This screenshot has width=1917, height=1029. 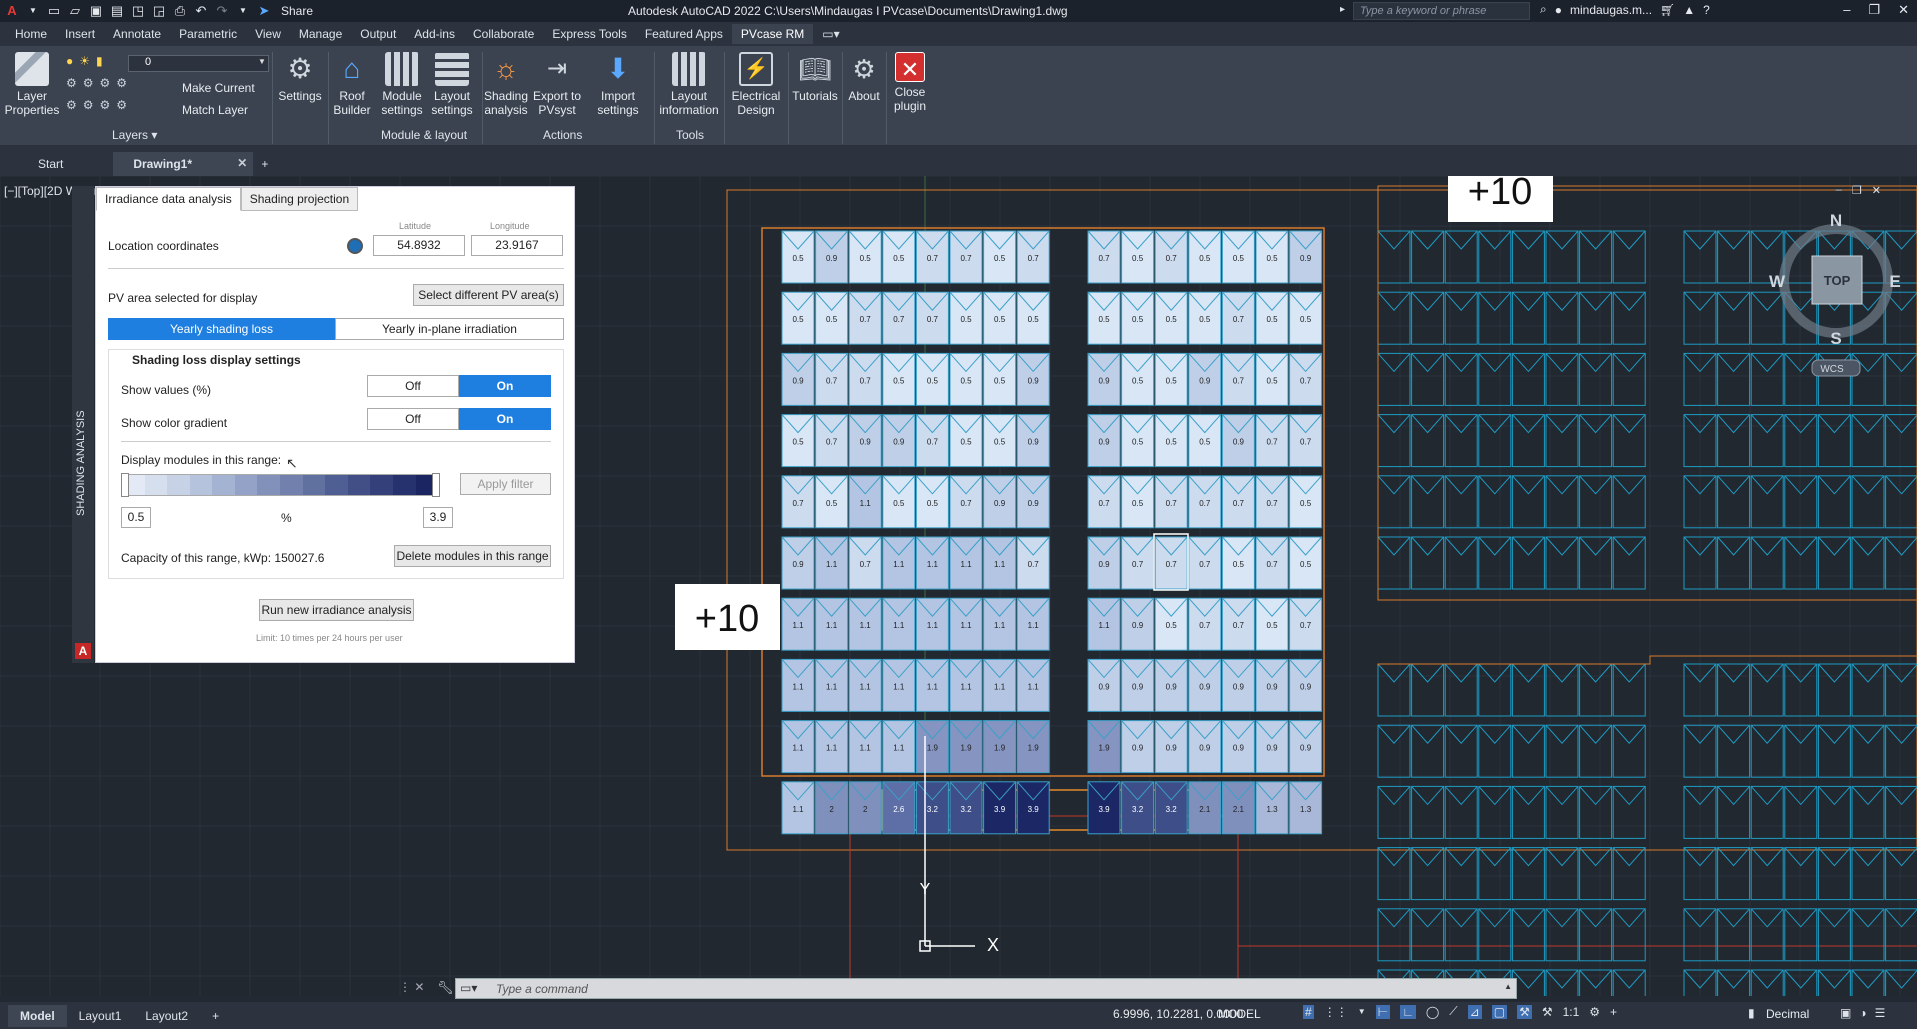 What do you see at coordinates (1845, 1013) in the screenshot?
I see `quick-props-icon: ▣` at bounding box center [1845, 1013].